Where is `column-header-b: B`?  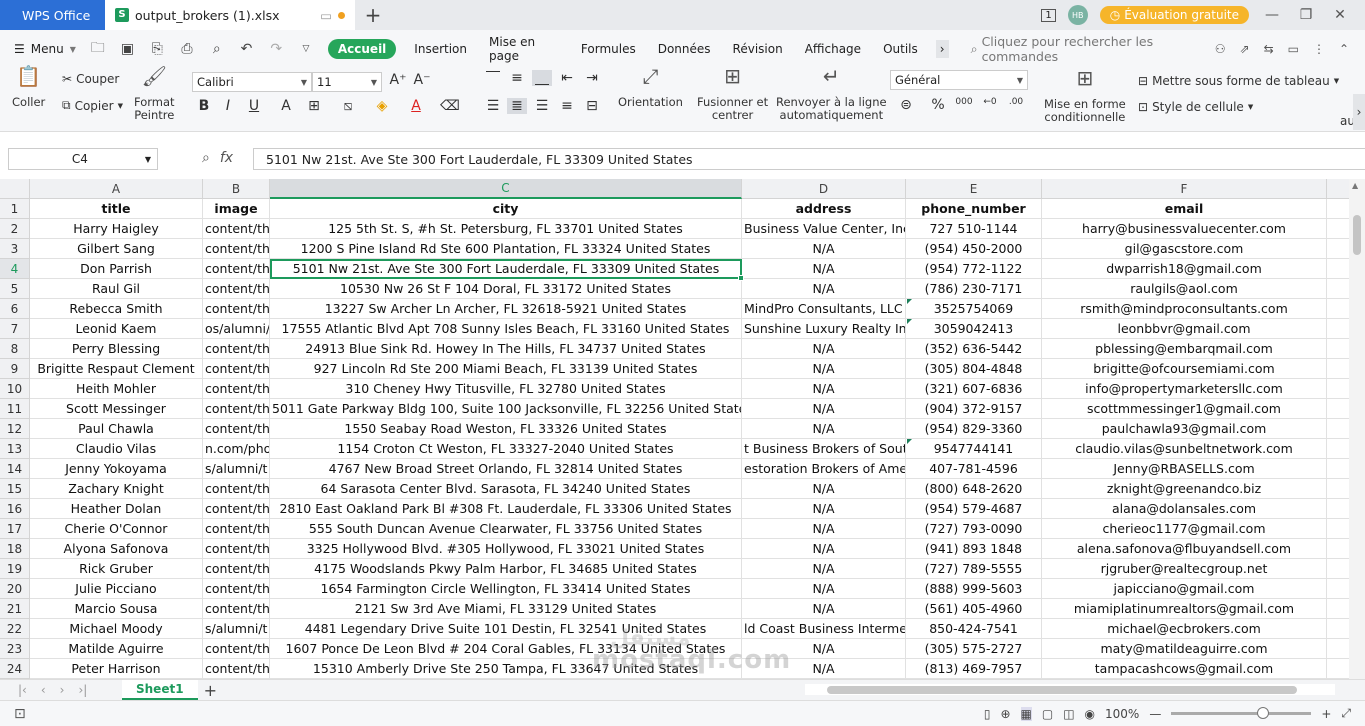 column-header-b: B is located at coordinates (236, 189).